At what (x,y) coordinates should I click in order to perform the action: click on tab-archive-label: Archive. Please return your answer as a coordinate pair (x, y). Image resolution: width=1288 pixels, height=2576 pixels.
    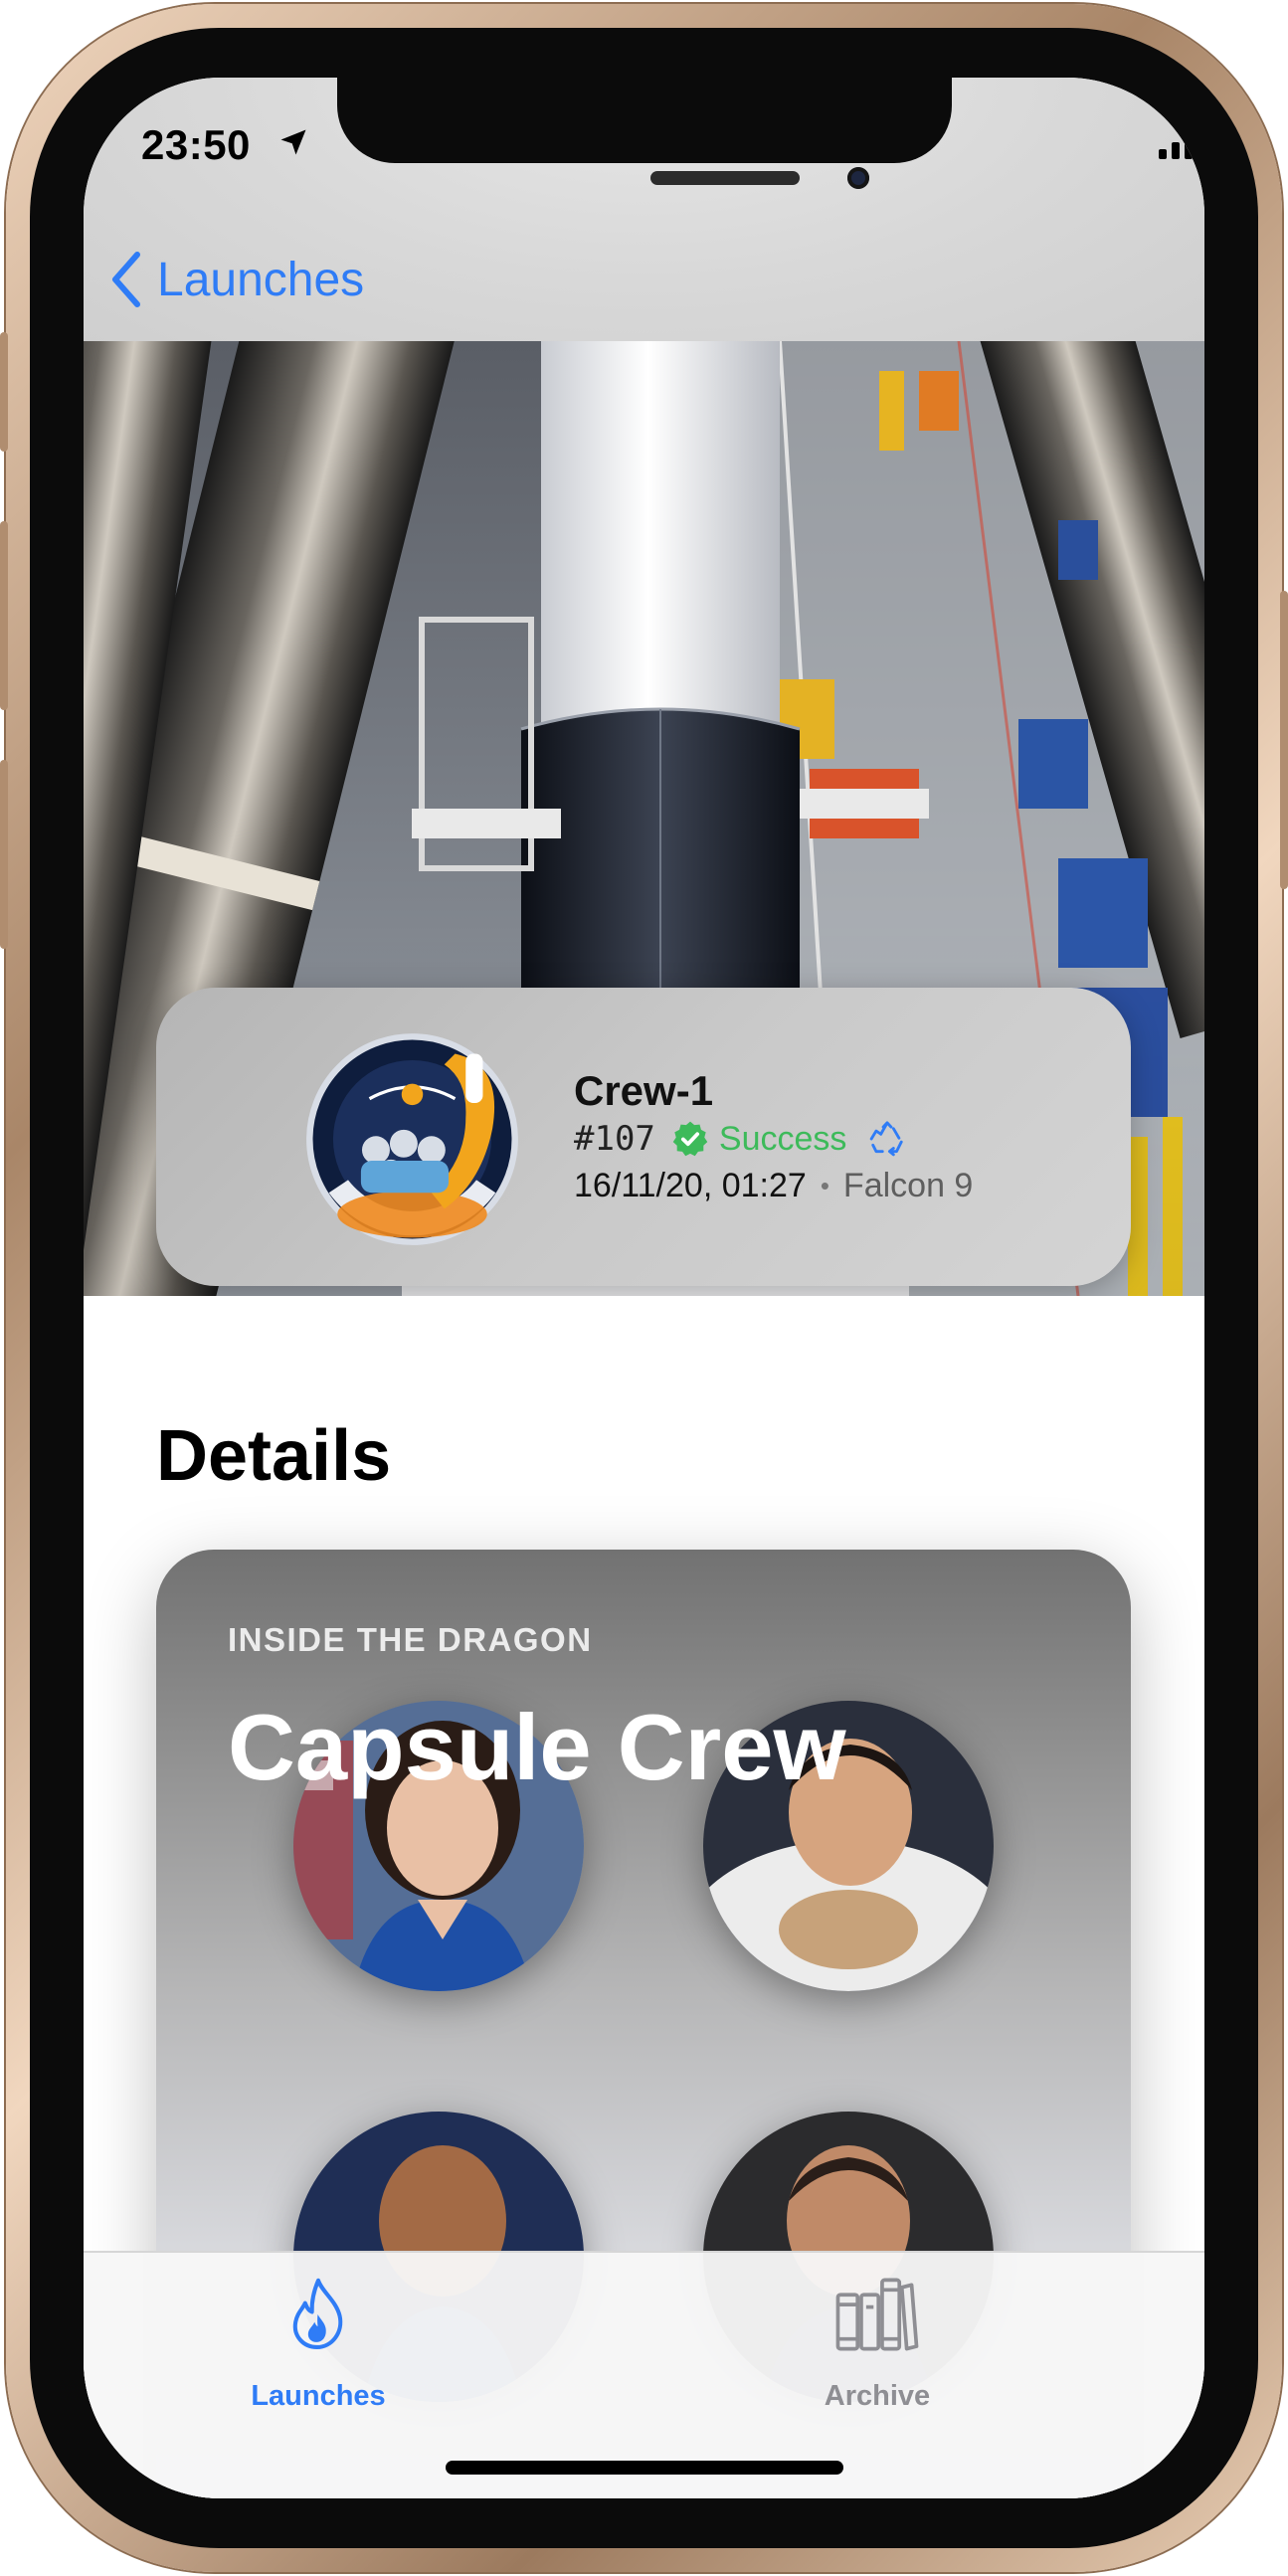
    Looking at the image, I should click on (877, 2396).